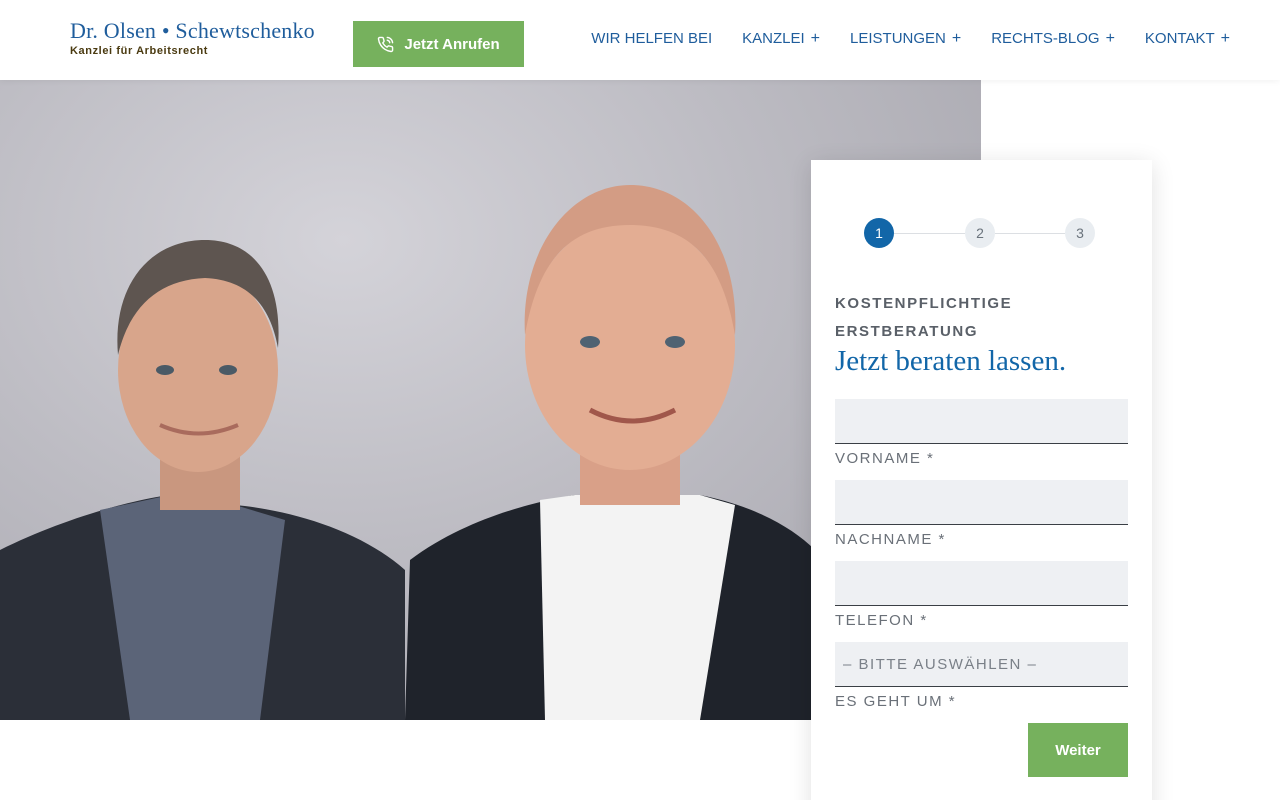 This screenshot has width=1280, height=800. I want to click on phone-input, so click(981, 583).